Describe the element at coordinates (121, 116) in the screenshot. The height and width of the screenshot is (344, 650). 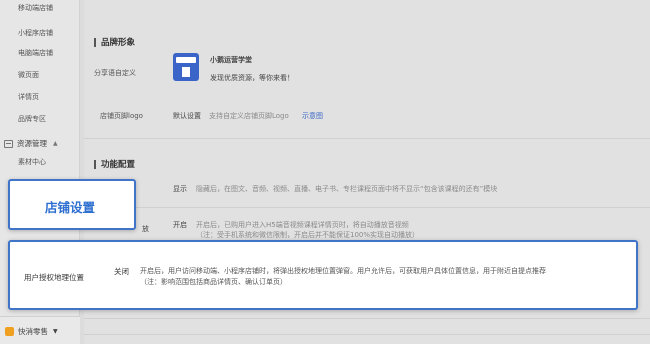
I see `footer-logo-label: 店铺页脚logo` at that location.